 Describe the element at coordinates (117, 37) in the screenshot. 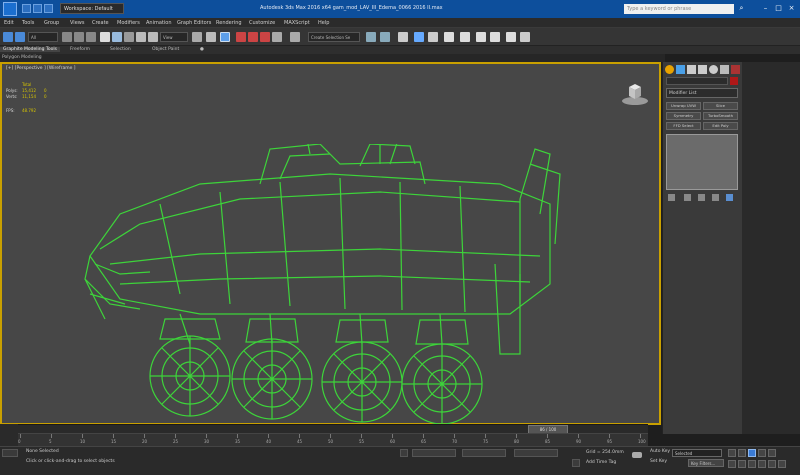

I see `select-by-name-icon` at that location.